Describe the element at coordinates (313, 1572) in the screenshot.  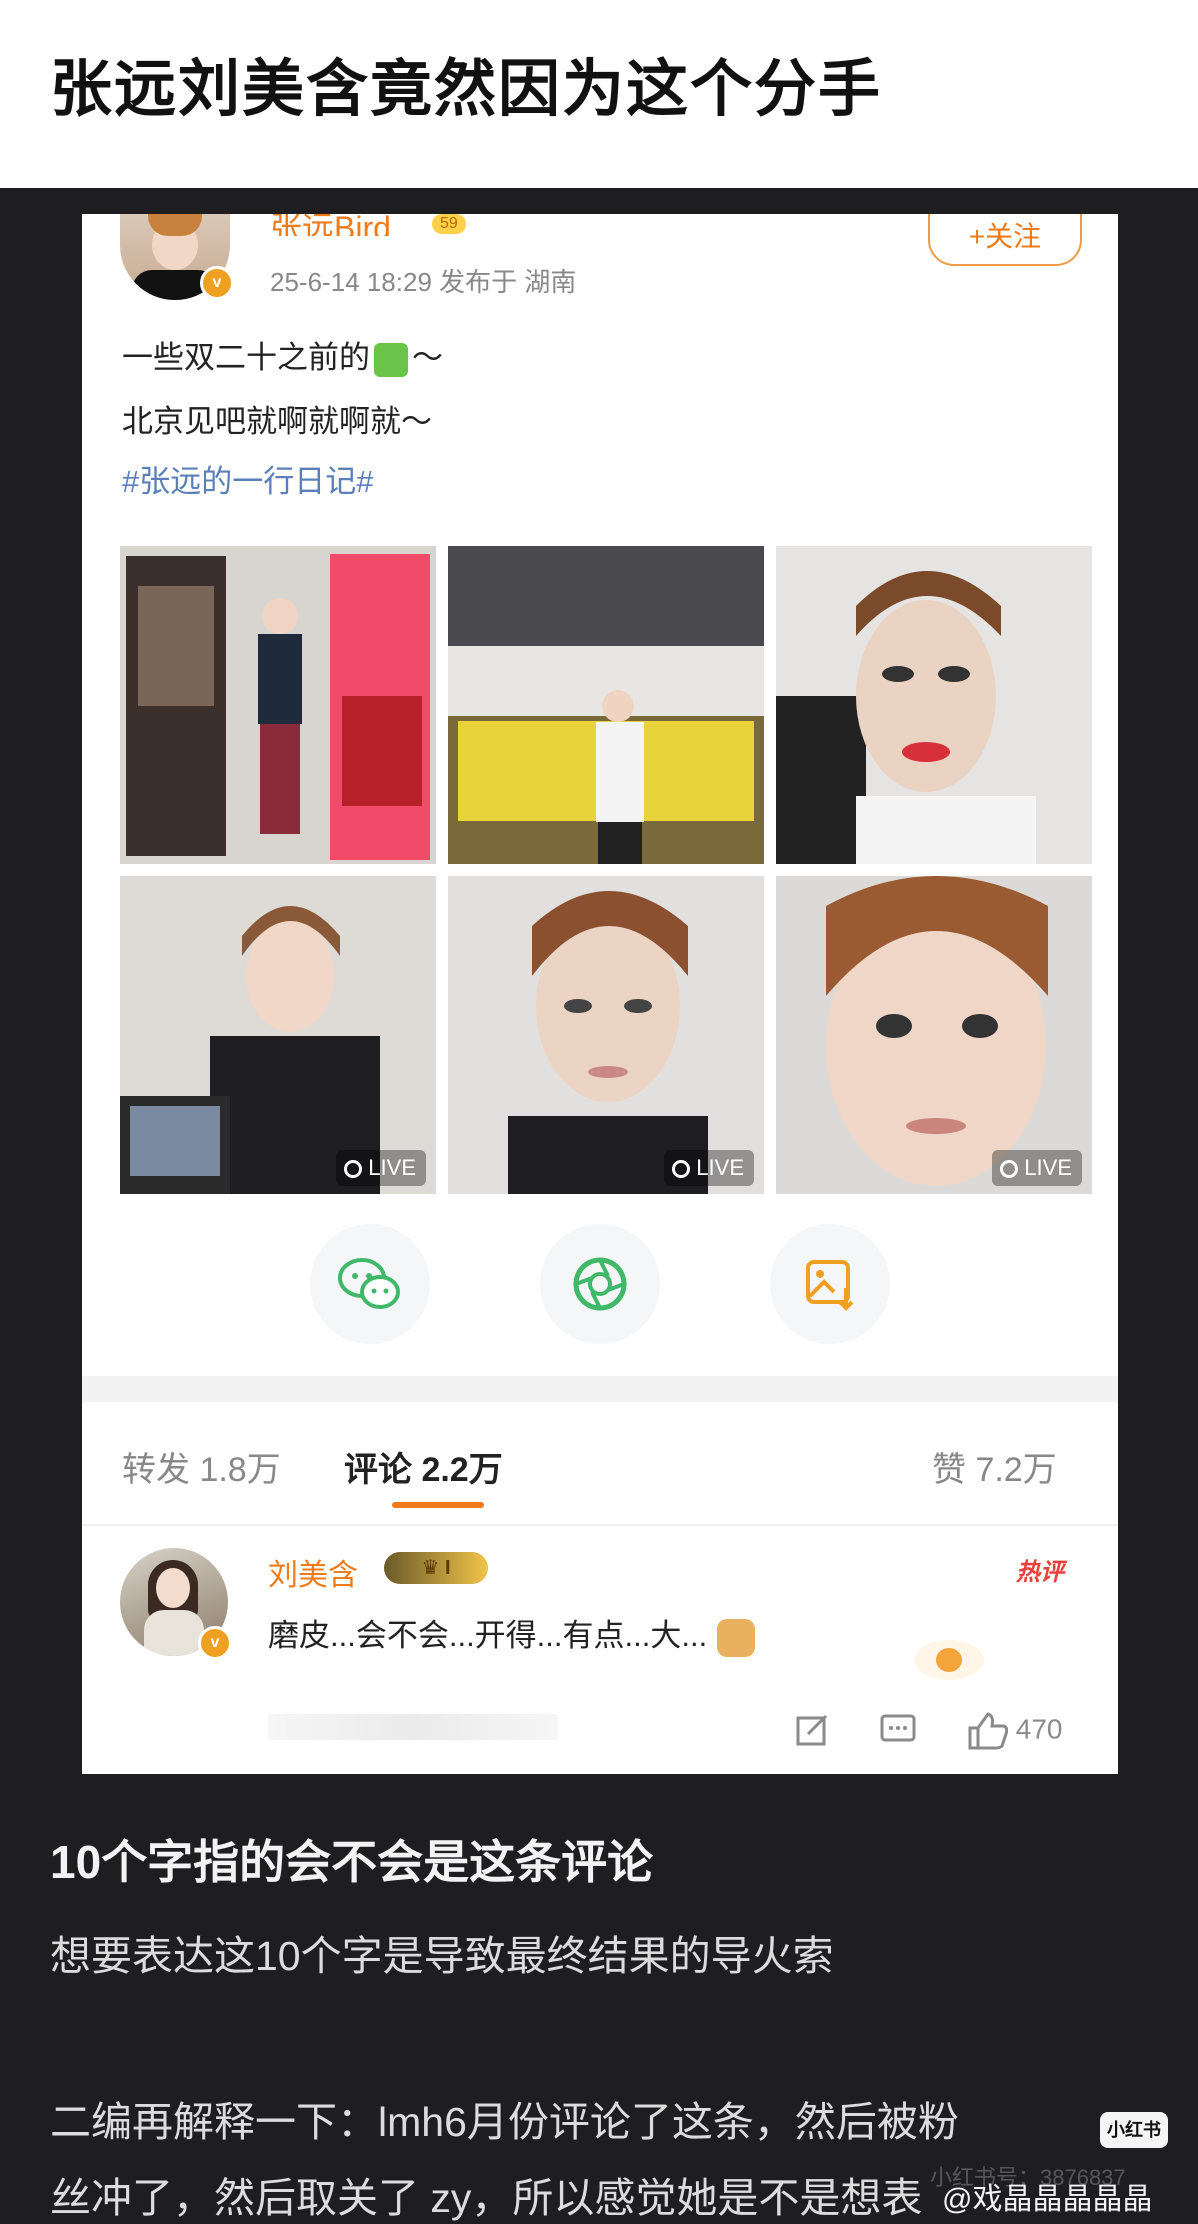
I see `commenter-name: 刘美含` at that location.